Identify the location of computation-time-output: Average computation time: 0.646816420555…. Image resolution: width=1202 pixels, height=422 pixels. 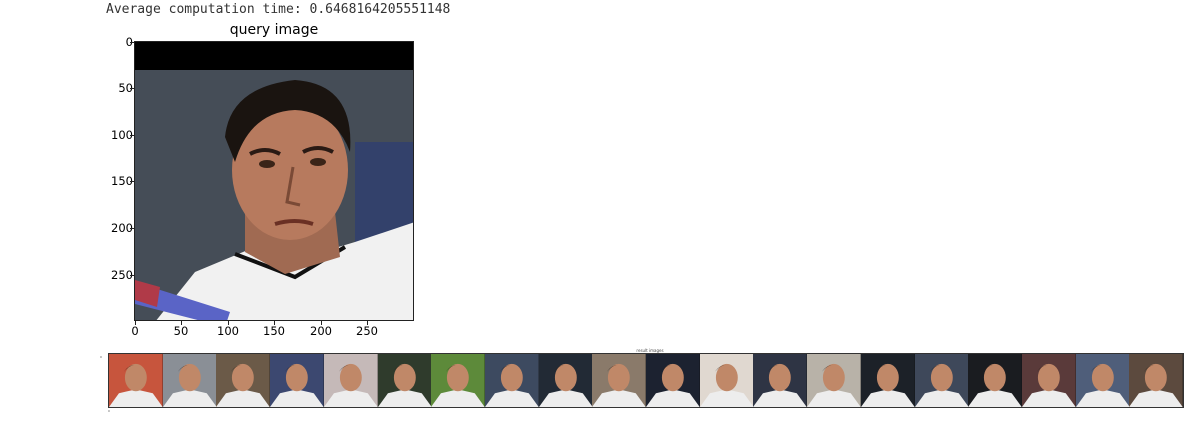
(278, 9).